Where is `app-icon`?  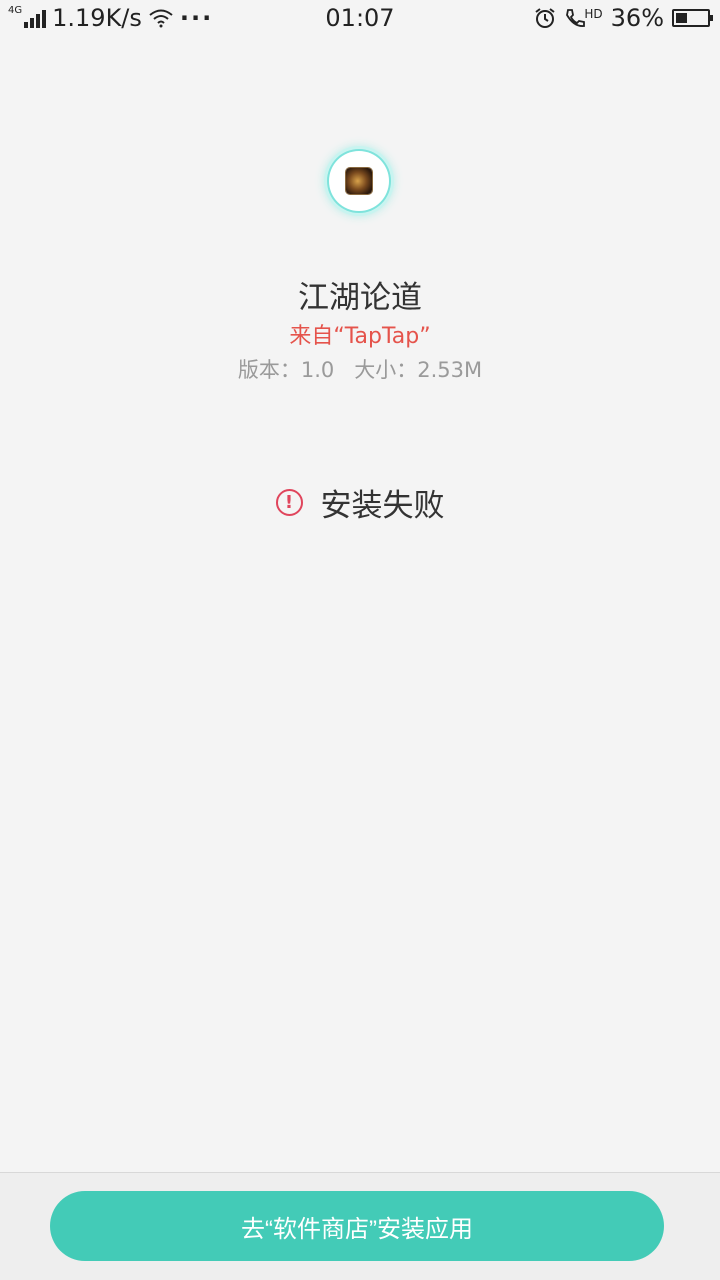
app-icon is located at coordinates (359, 181).